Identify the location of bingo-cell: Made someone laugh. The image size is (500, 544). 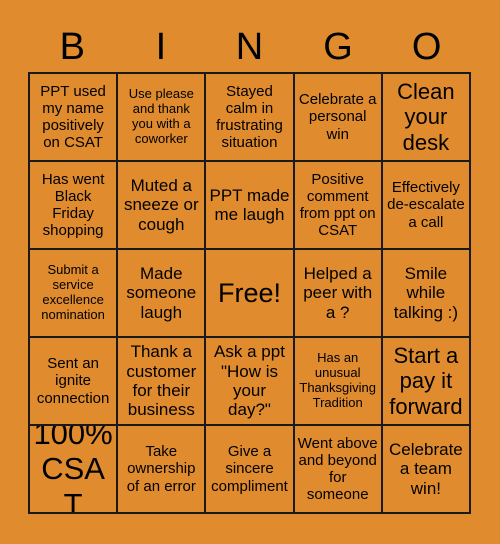
(162, 294).